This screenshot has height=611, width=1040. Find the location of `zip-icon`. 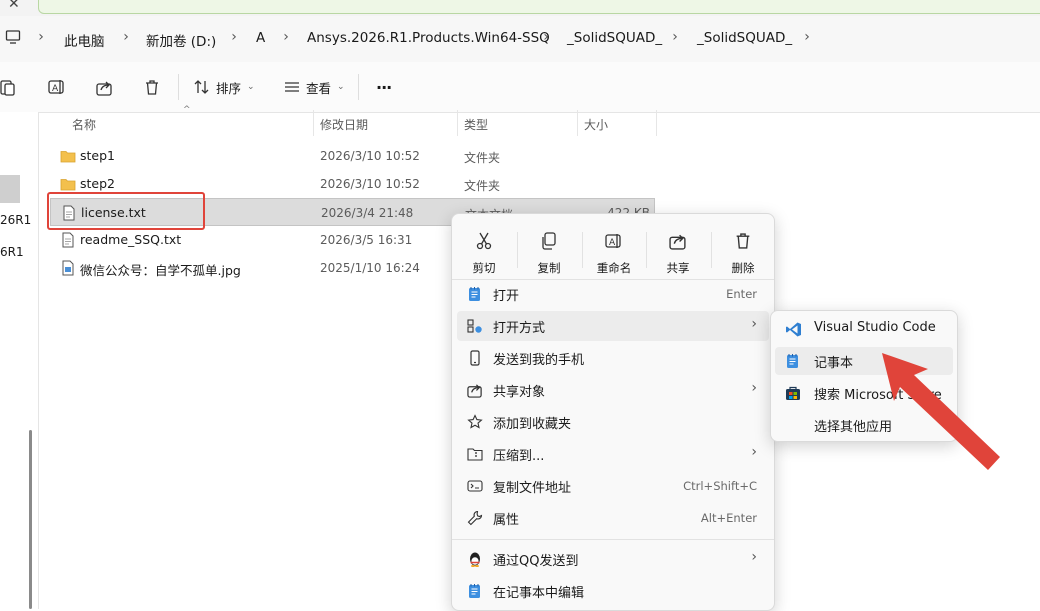

zip-icon is located at coordinates (475, 454).